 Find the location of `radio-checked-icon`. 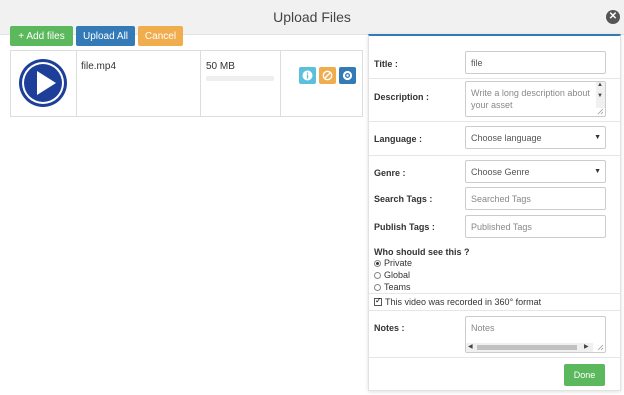

radio-checked-icon is located at coordinates (377, 263).